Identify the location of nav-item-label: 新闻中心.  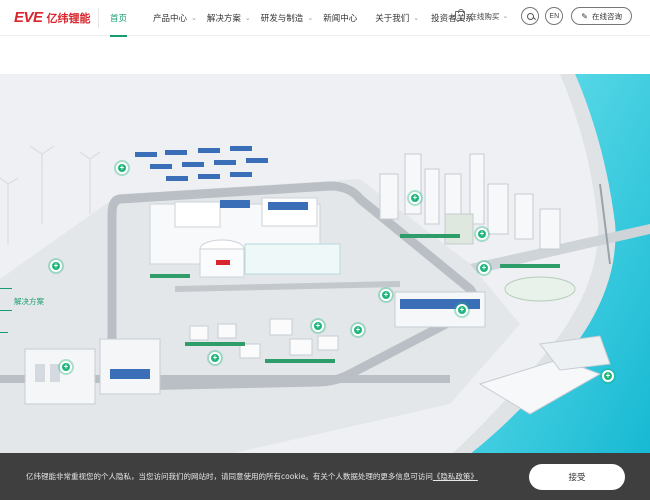
(340, 19).